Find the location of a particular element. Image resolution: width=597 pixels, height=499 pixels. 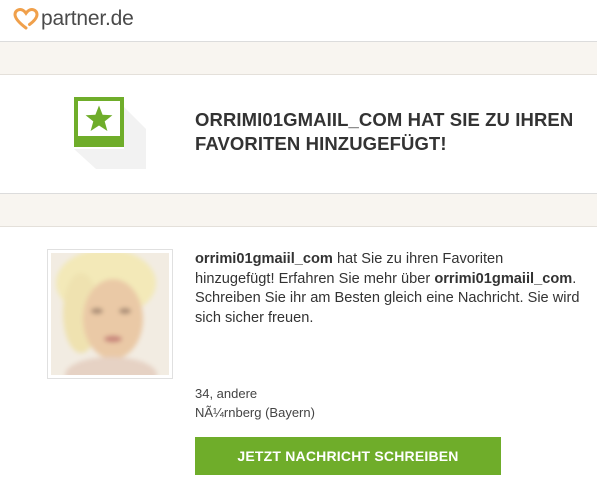

profile-location: NÃ¼rnberg (Bayern) is located at coordinates (255, 412).